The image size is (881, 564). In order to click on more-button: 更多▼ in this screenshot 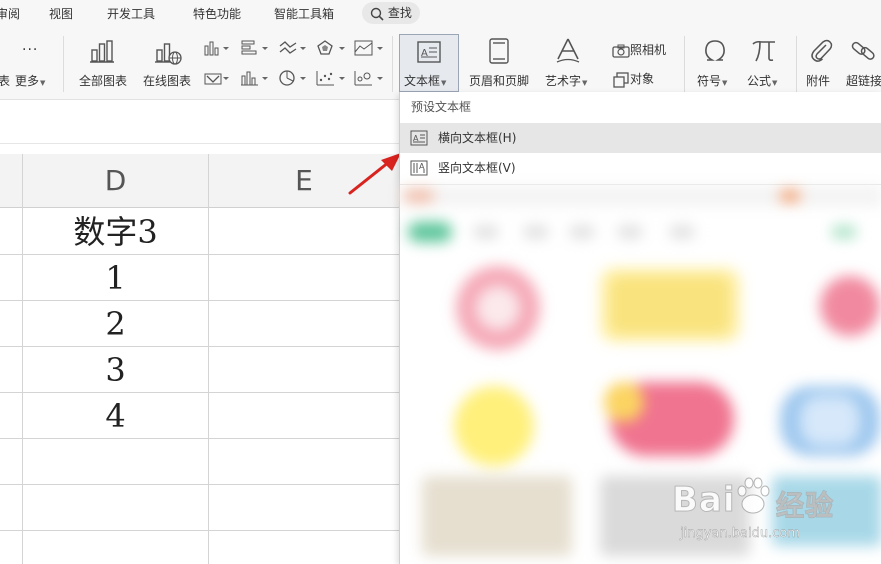, I will do `click(30, 80)`.